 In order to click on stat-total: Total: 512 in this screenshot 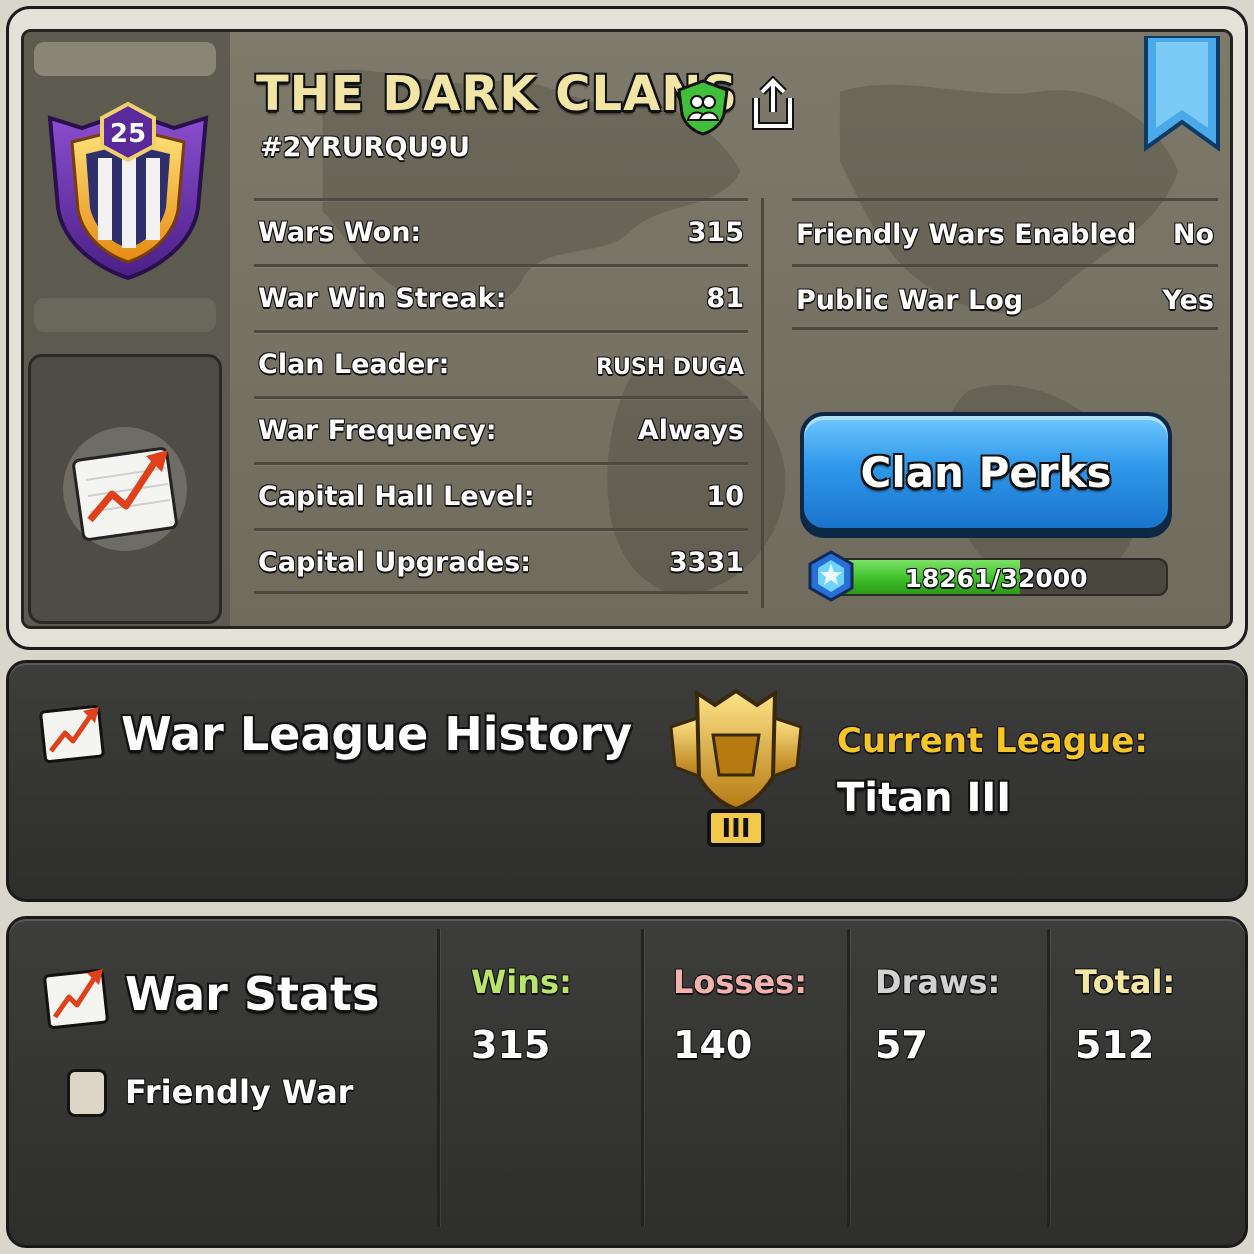, I will do `click(1125, 1015)`.